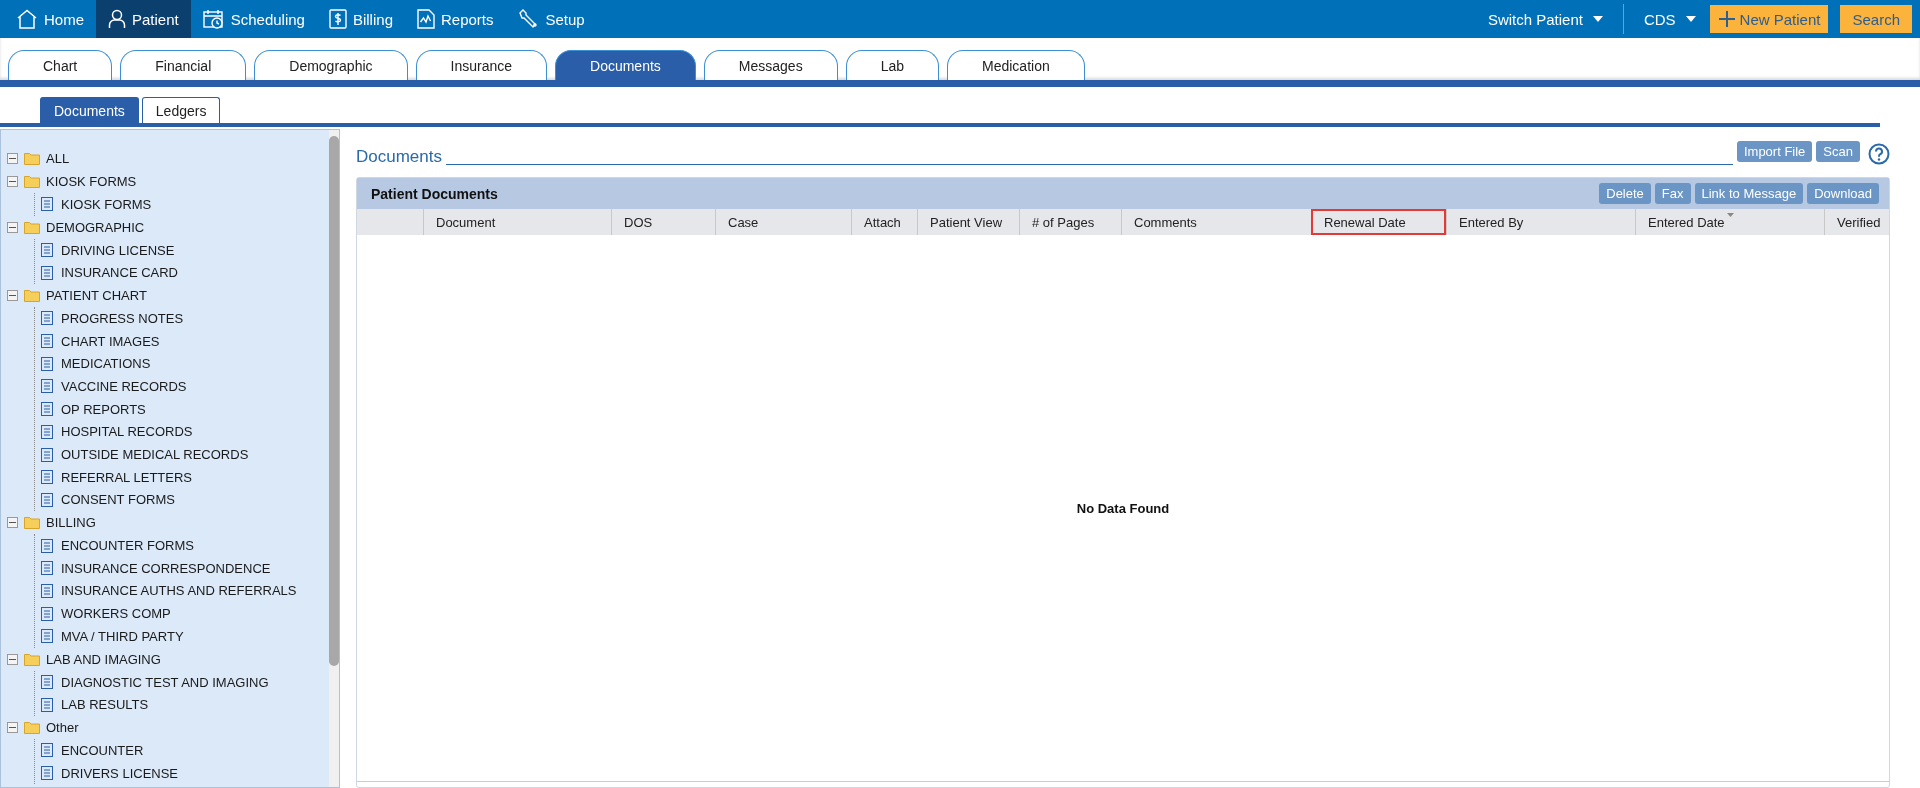  Describe the element at coordinates (213, 19) in the screenshot. I see `calendar-clock-icon` at that location.